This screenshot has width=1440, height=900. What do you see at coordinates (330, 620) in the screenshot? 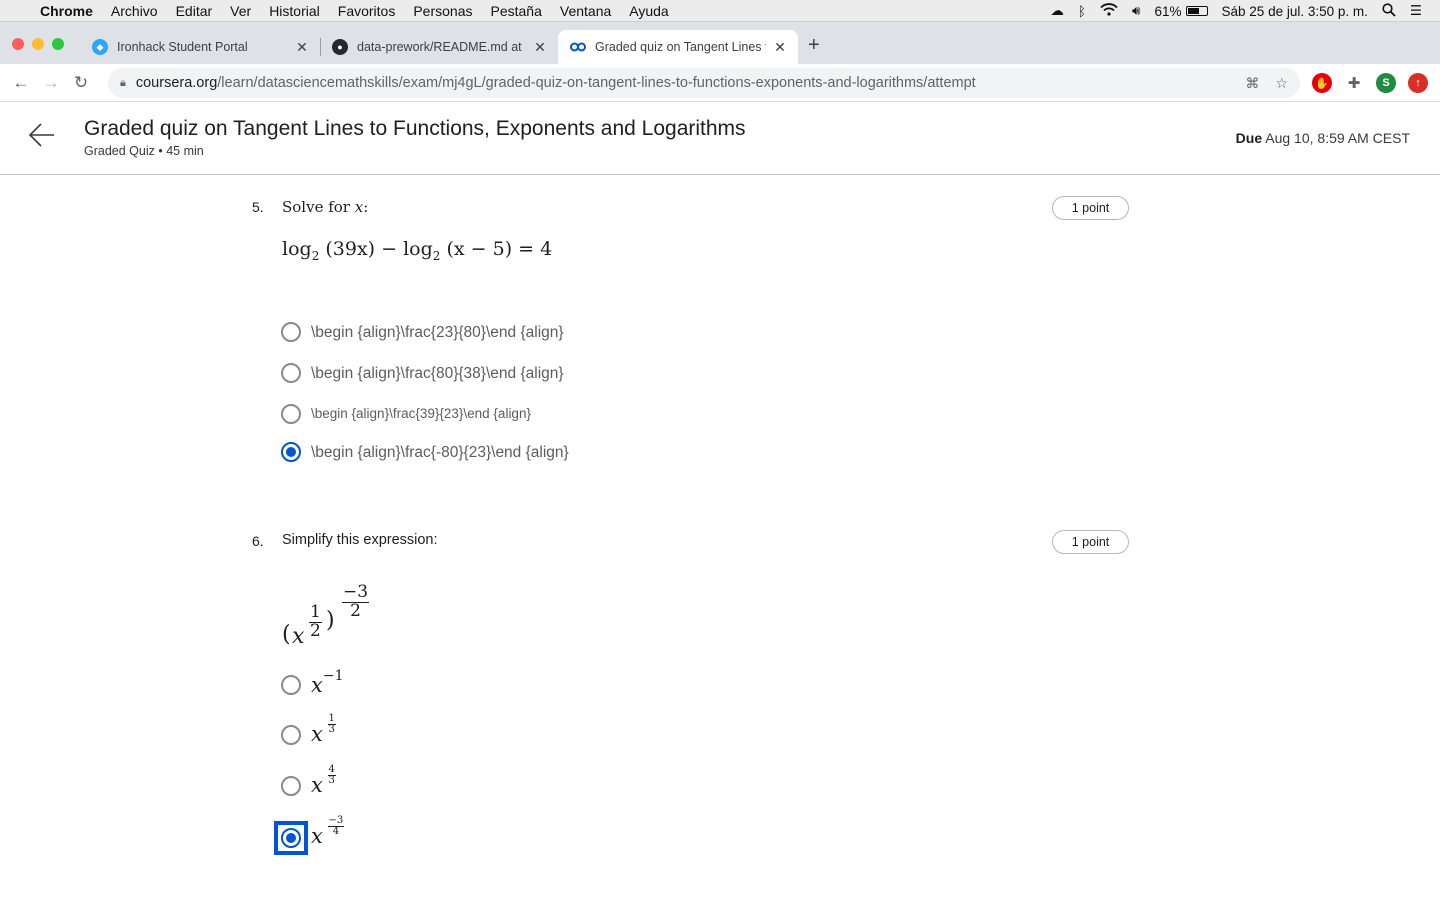
I see `right-paren: )` at bounding box center [330, 620].